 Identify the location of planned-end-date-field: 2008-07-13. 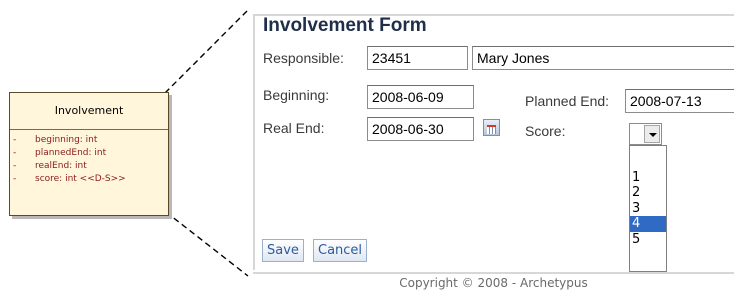
(679, 101).